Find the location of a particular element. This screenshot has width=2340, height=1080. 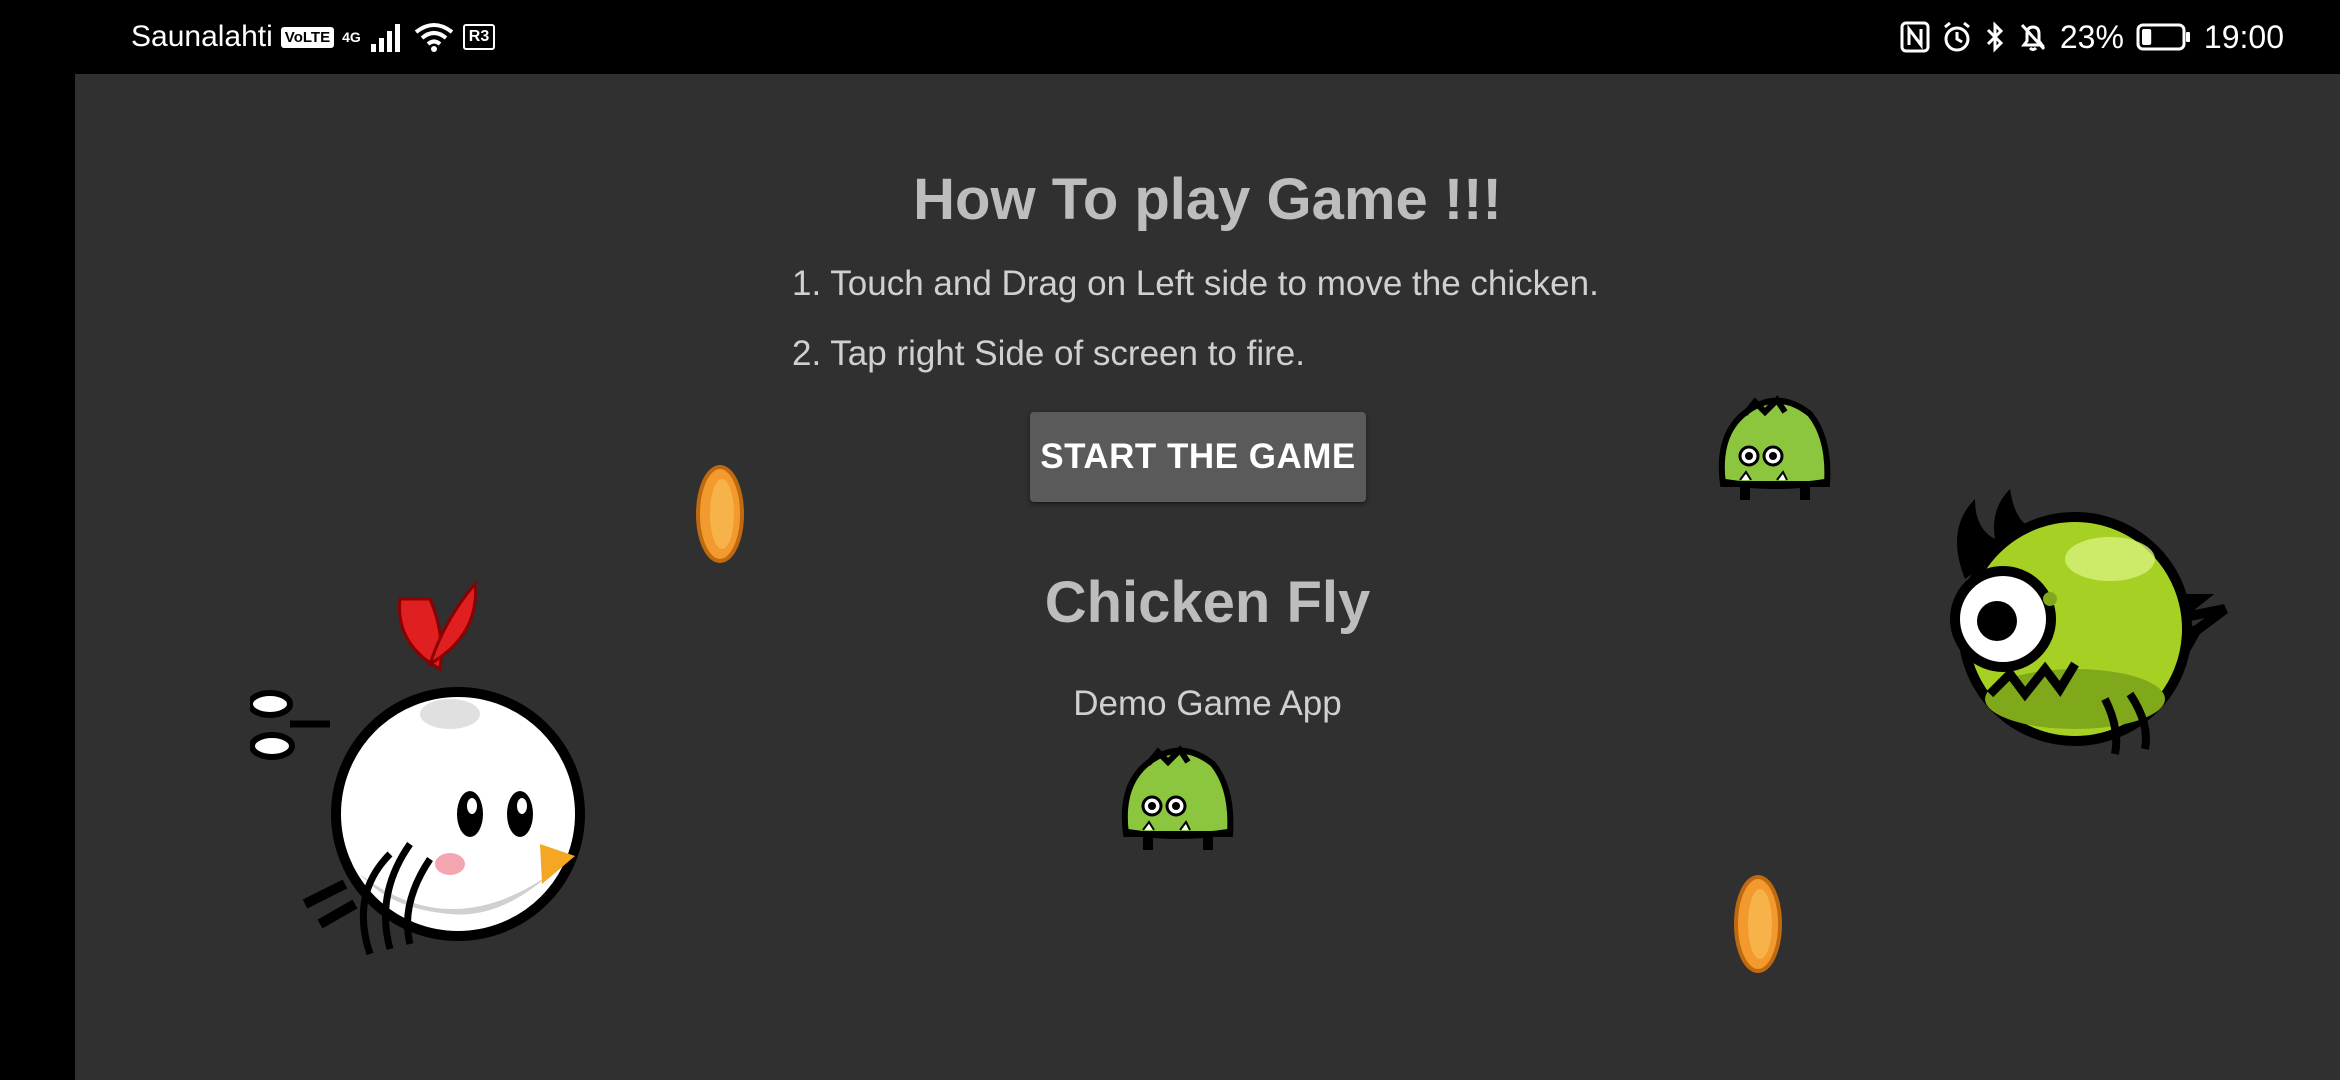

instructions-title: How To play Game !!! is located at coordinates (1207, 199).